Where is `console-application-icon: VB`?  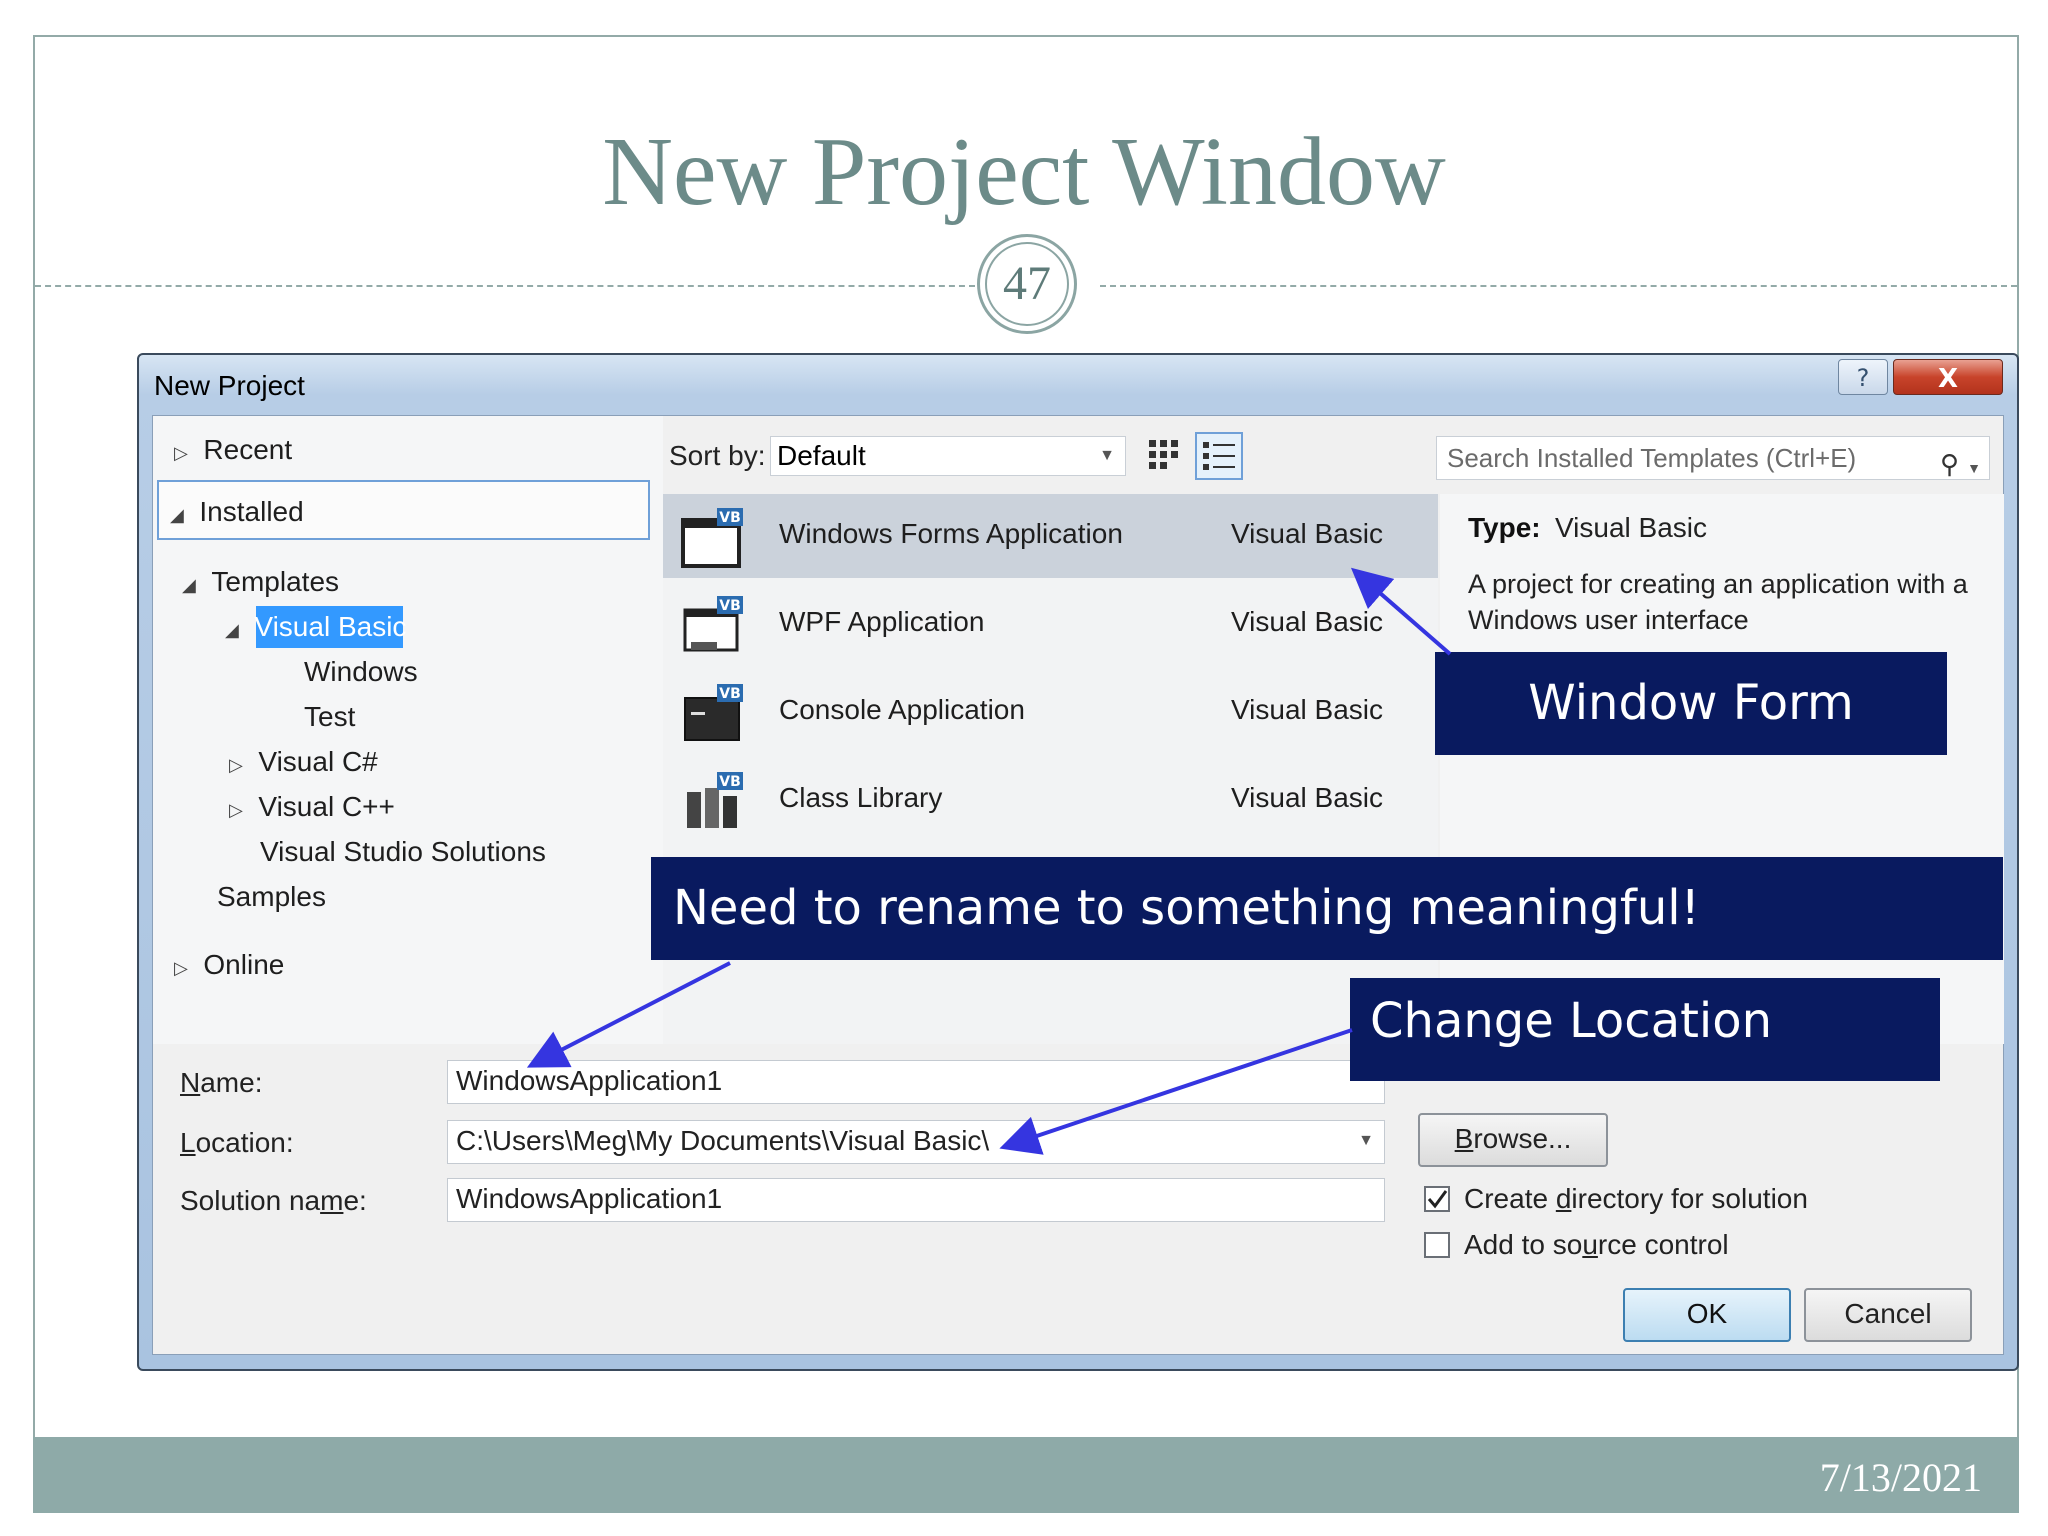
console-application-icon: VB is located at coordinates (713, 712).